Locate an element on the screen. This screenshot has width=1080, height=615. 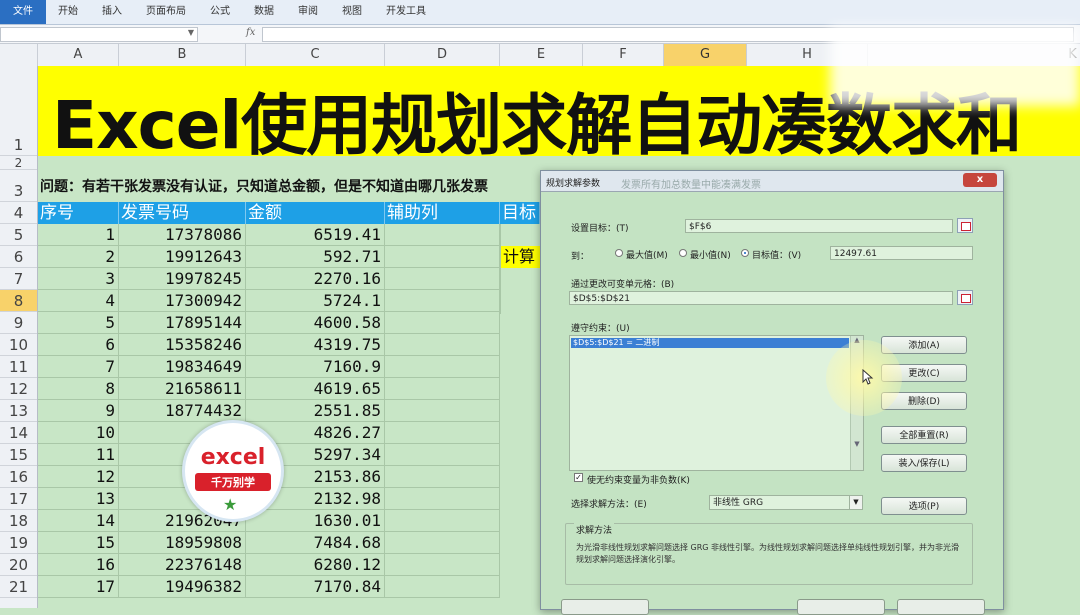
cell-invoice: 17300942 is located at coordinates (182, 301).